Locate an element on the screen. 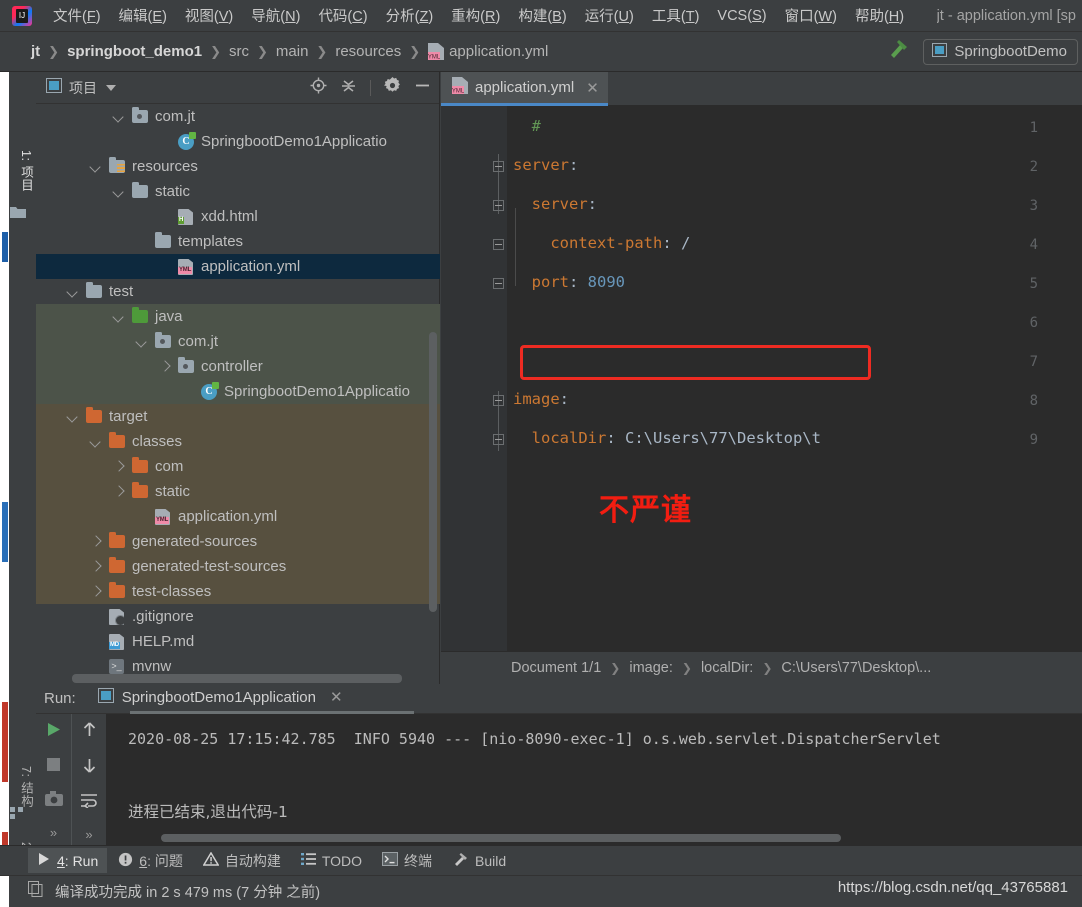 The image size is (1082, 907). sidebar-item-project: 1: 项目 is located at coordinates (18, 170).